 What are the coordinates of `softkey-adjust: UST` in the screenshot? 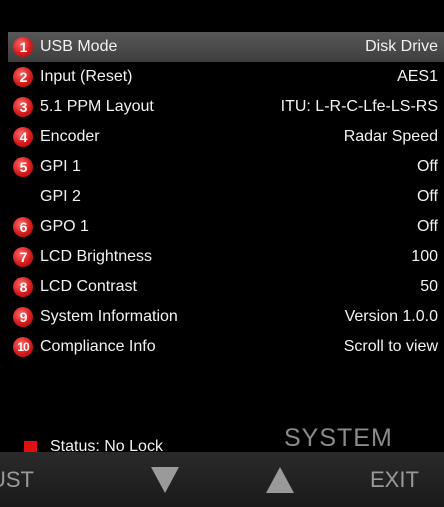 It's located at (30, 479).